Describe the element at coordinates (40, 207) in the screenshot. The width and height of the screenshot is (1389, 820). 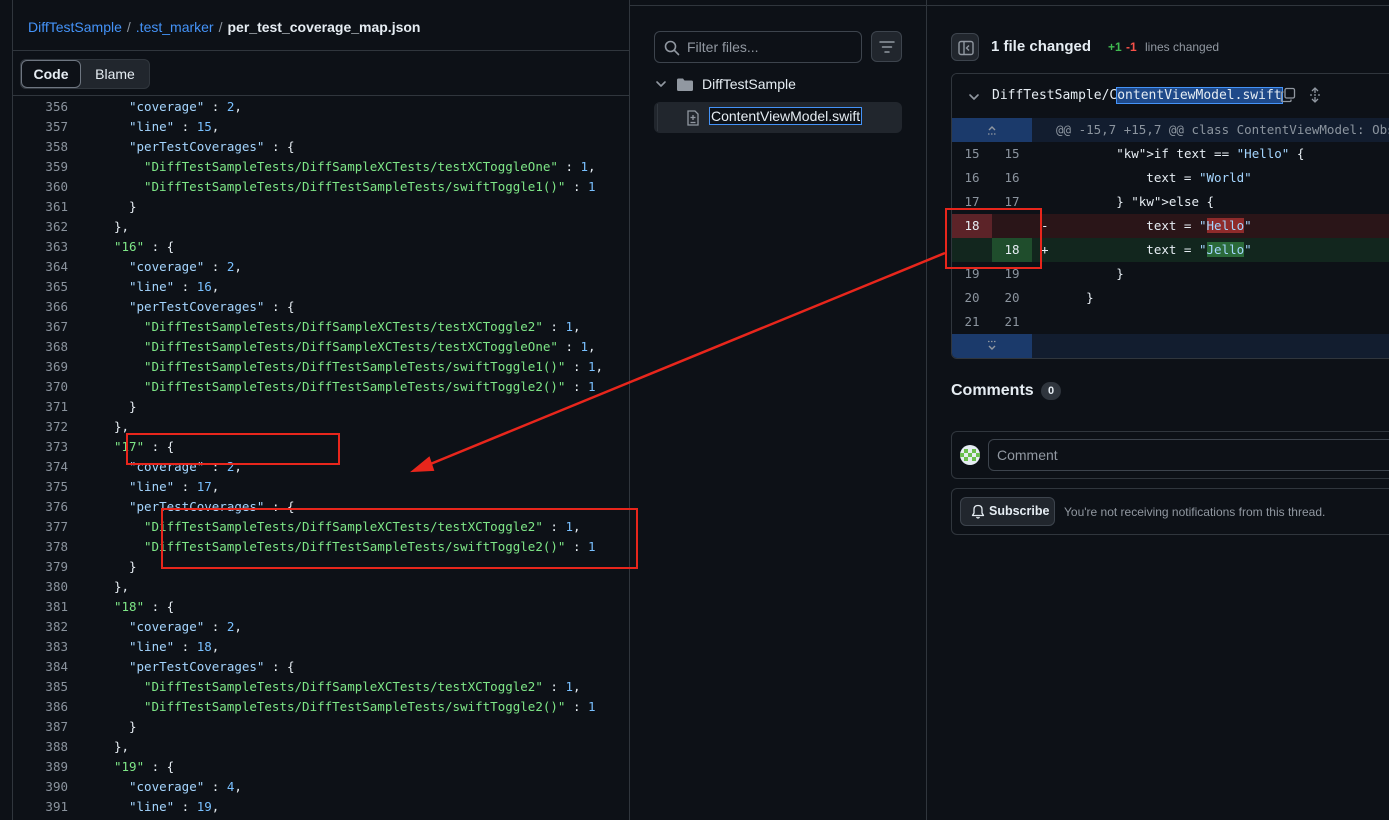
I see `line-number: 361` at that location.